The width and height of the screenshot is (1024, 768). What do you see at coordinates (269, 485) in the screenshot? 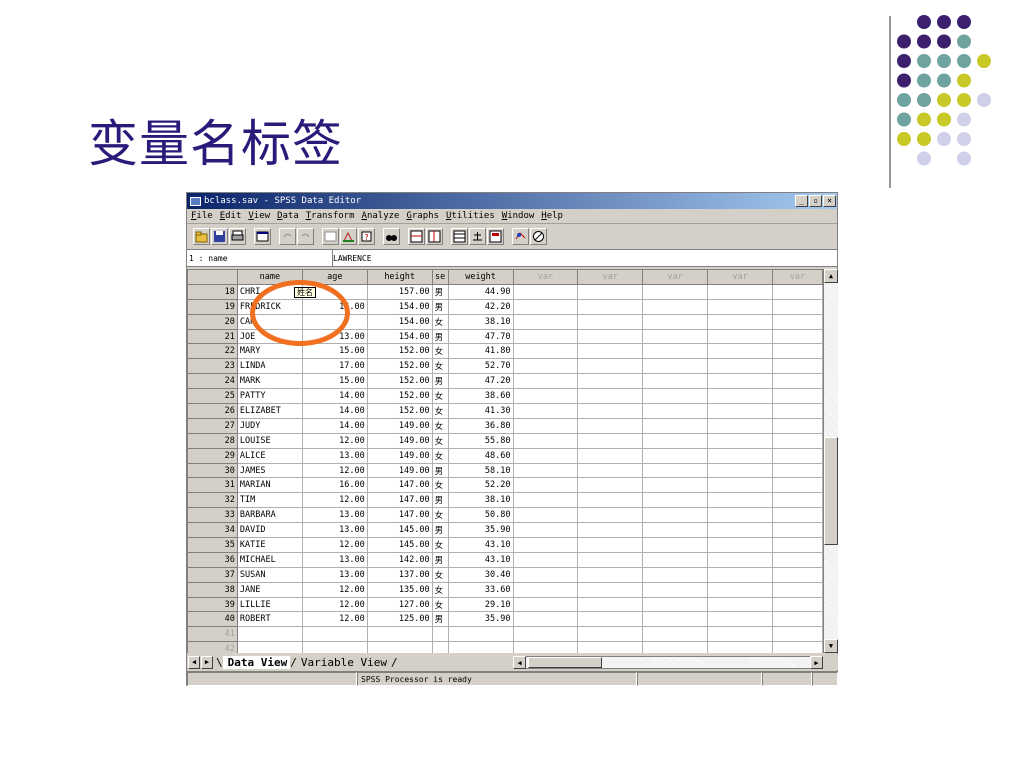
I see `cell-name: MARIAN` at bounding box center [269, 485].